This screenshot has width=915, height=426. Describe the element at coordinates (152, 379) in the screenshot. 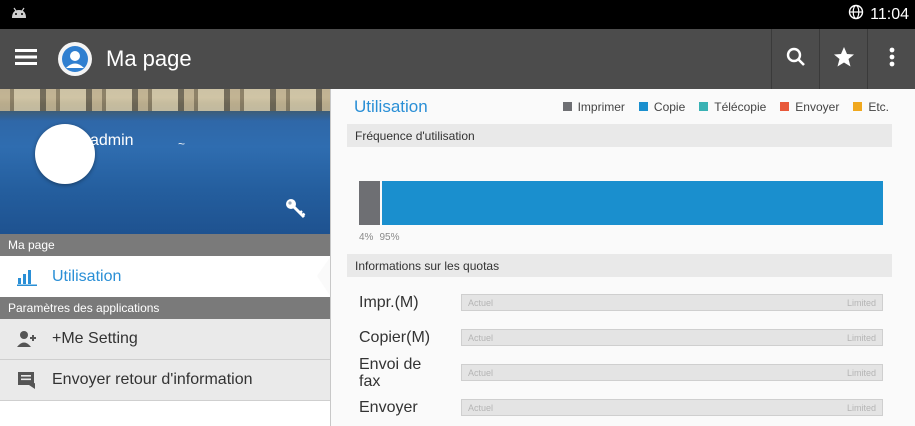

I see `sidebar-item-label: Envoyer retour d'information` at that location.